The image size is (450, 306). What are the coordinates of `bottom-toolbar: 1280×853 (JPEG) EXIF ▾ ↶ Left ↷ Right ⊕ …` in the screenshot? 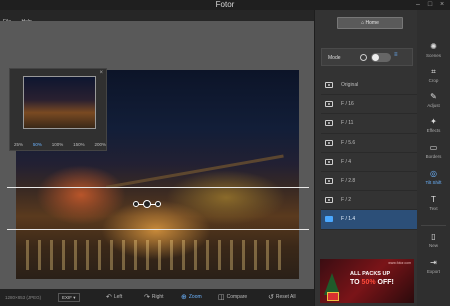 It's located at (157, 297).